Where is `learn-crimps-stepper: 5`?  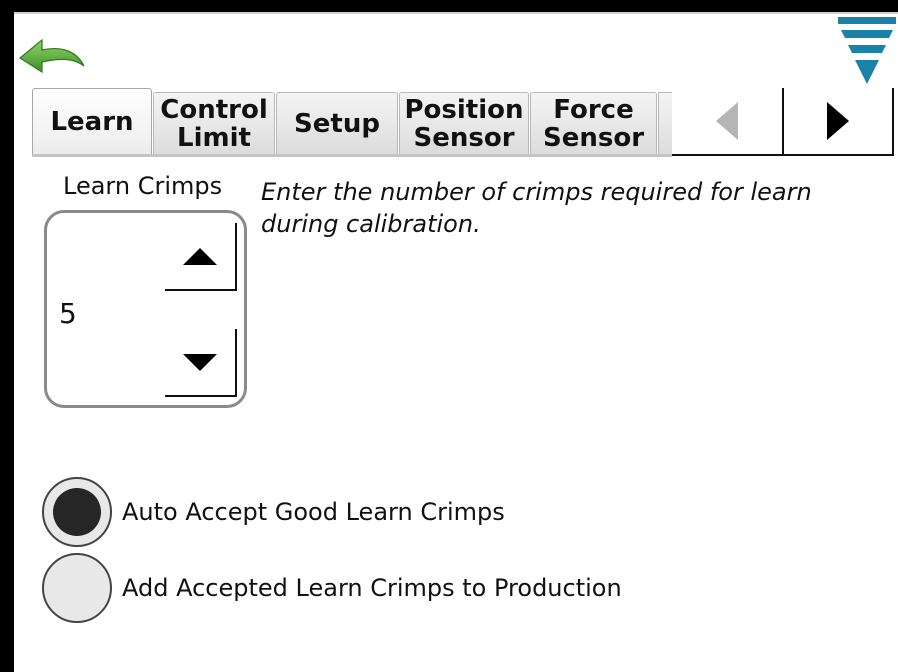
learn-crimps-stepper: 5 is located at coordinates (145, 309).